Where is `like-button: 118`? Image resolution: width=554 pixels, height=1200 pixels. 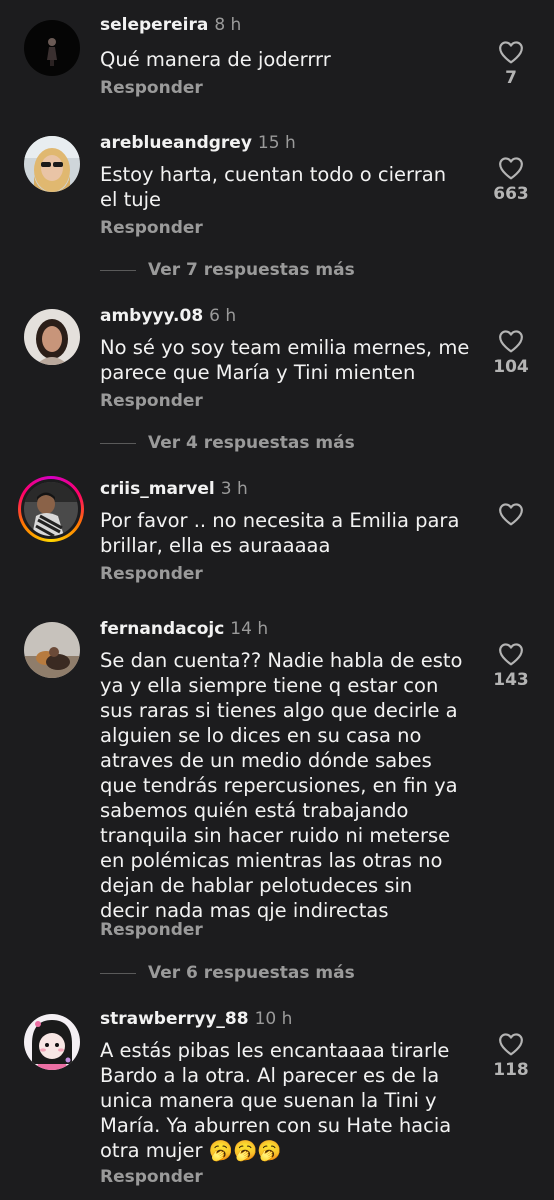 like-button: 118 is located at coordinates (511, 1056).